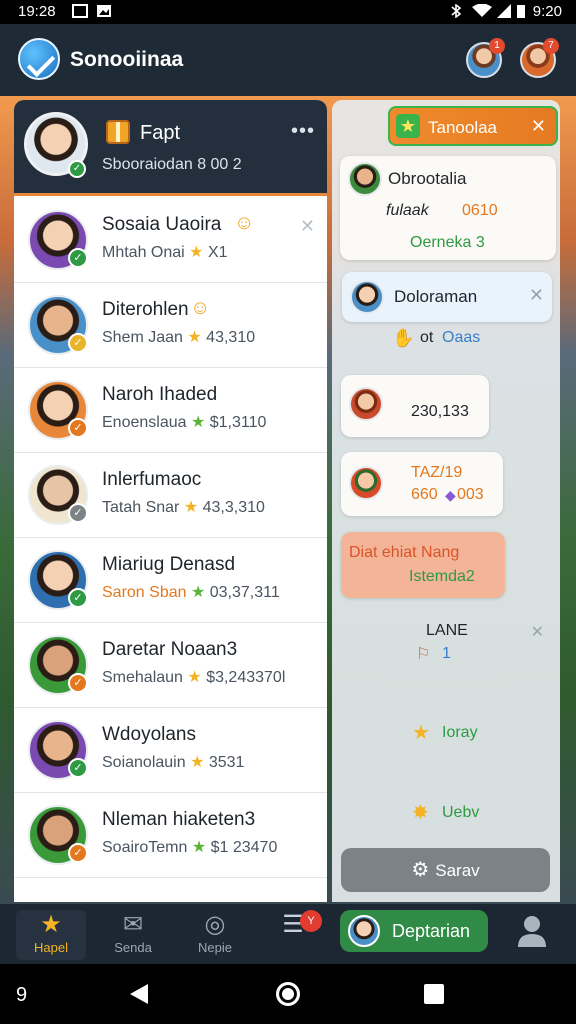  I want to click on chat-bubble-value: 0610, so click(480, 210).